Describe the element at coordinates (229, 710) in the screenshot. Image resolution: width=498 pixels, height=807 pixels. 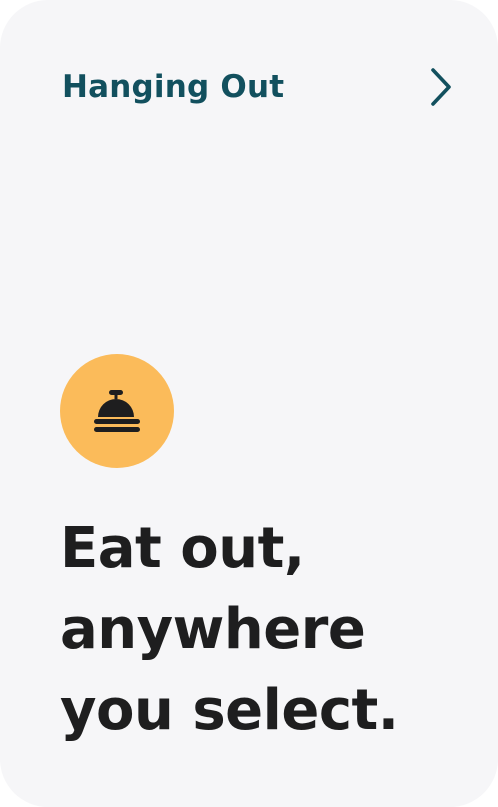
I see `headline-line: you select.` at that location.